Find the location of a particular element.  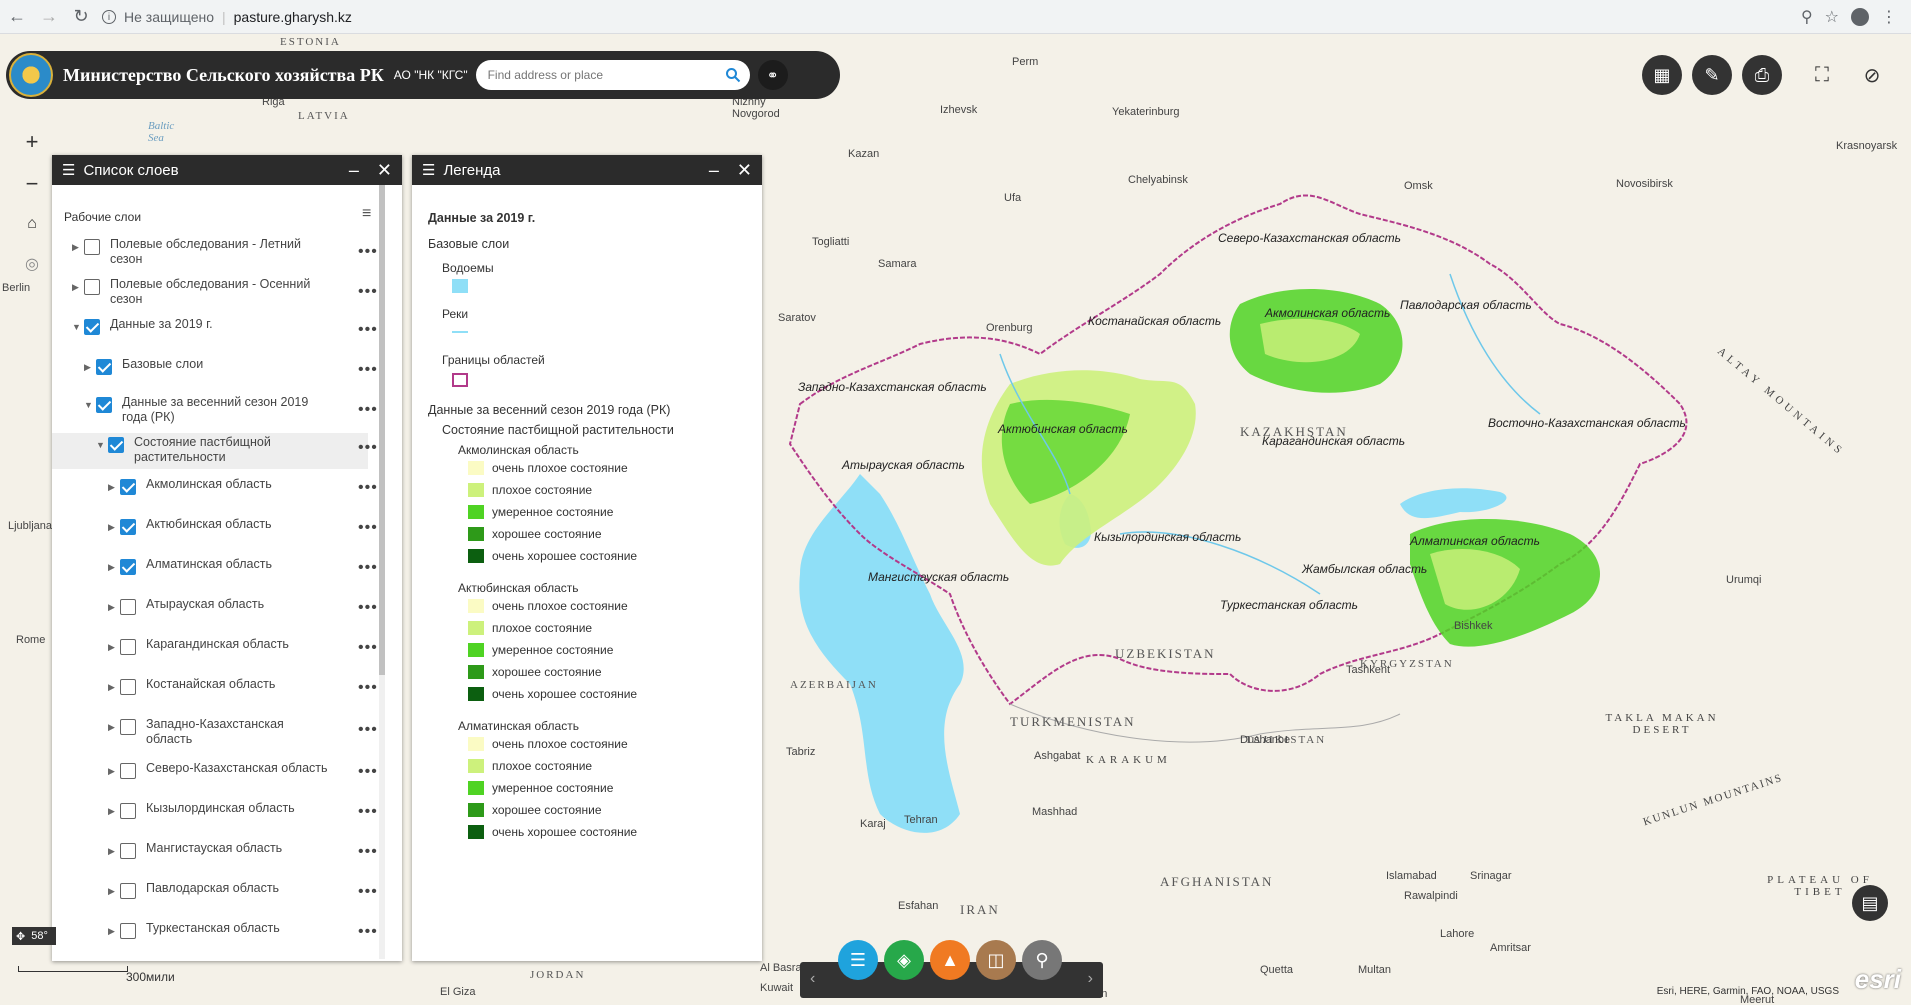

filter-icon: ≡ is located at coordinates (366, 214).